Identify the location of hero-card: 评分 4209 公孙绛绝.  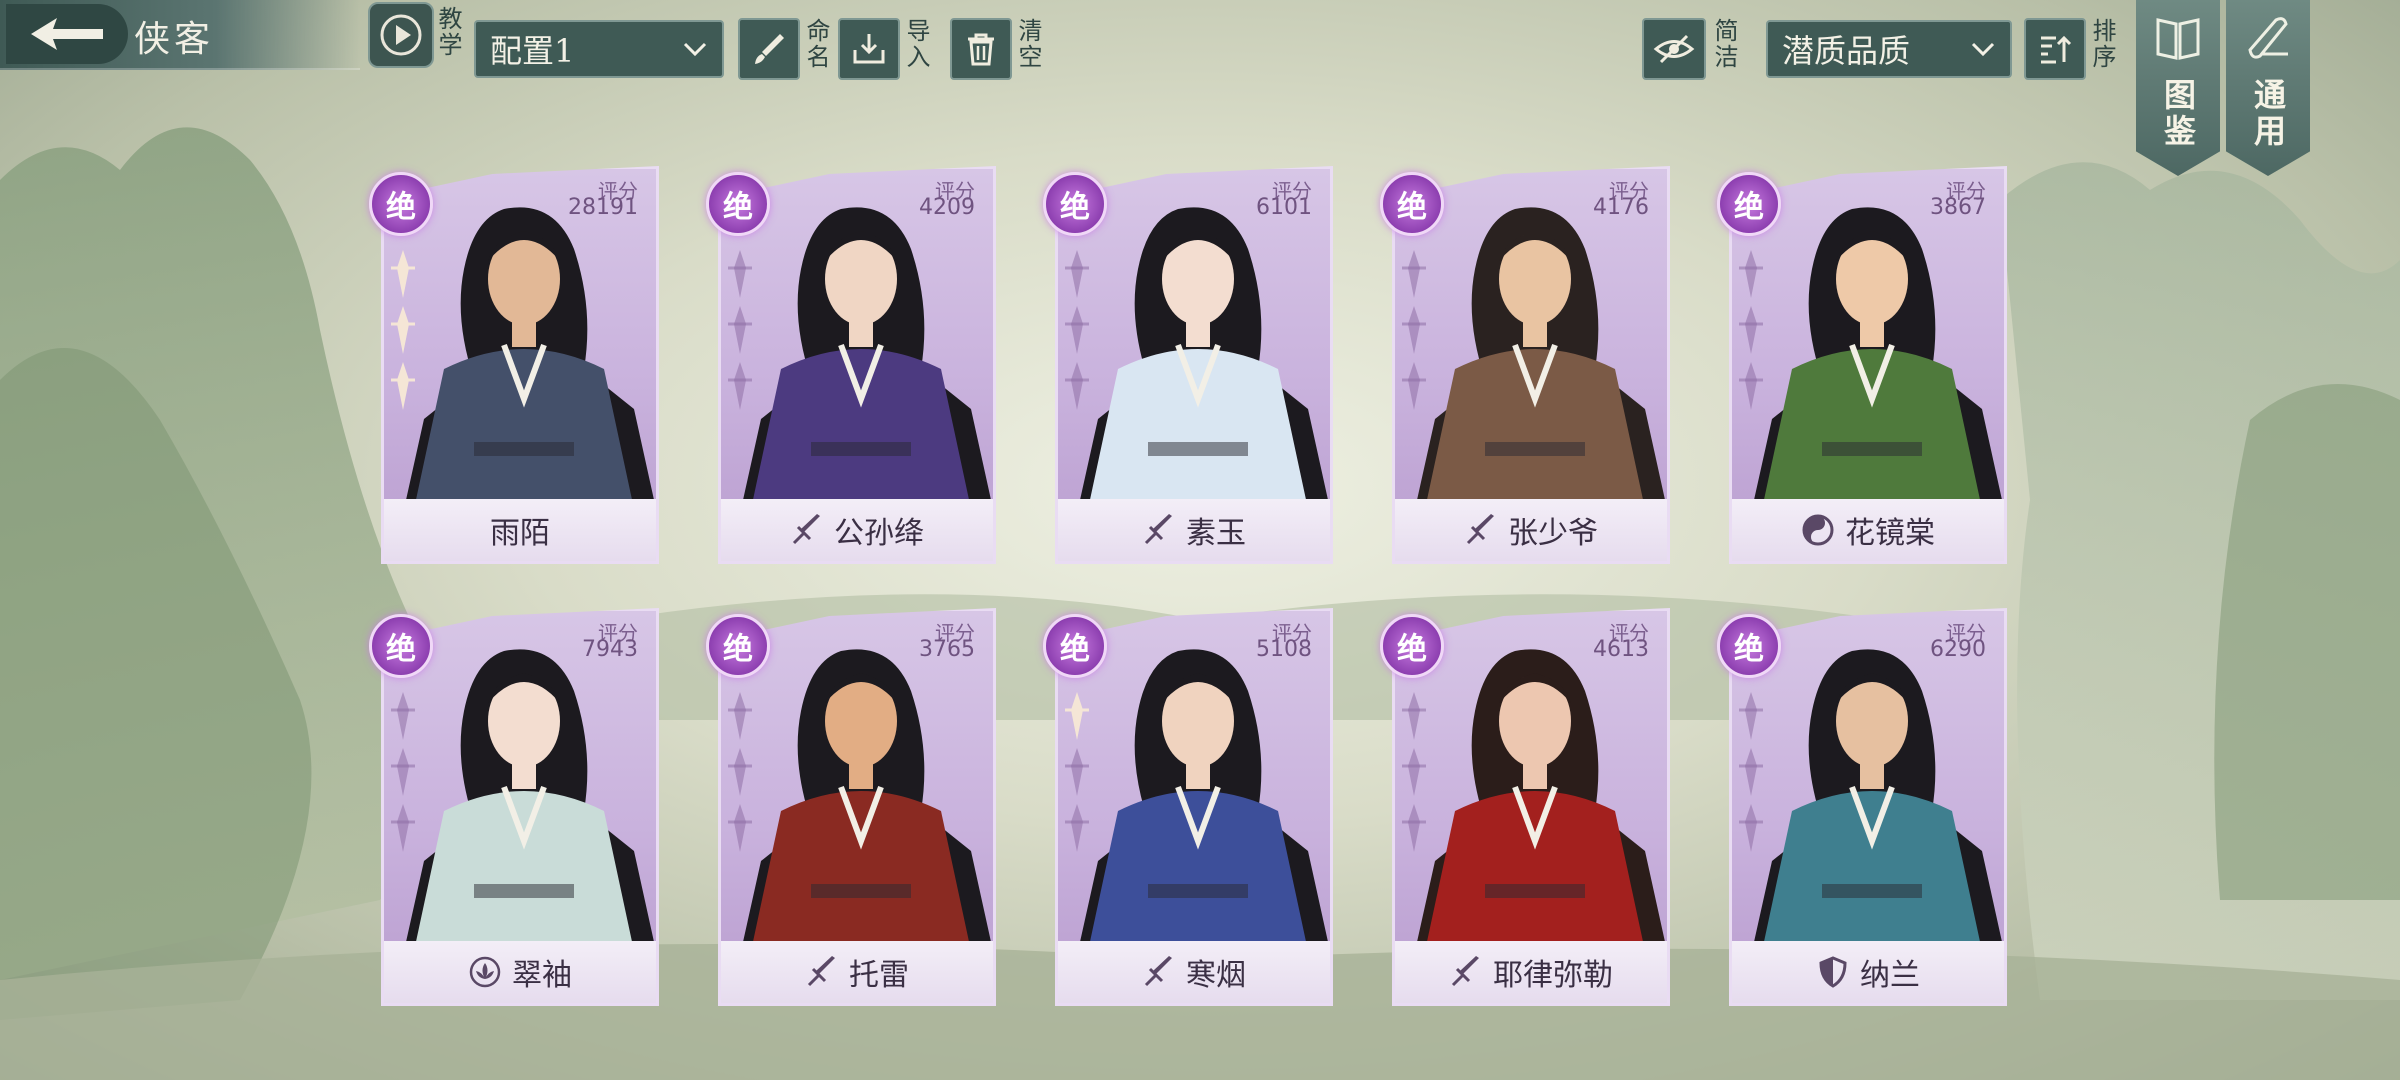
(854, 365).